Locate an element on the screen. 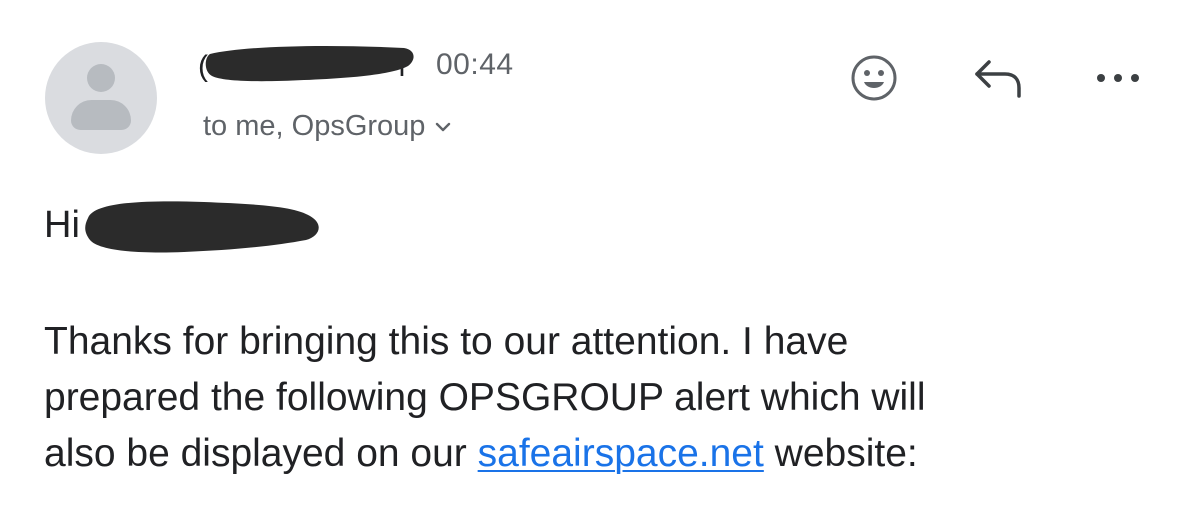  chevron-down-icon is located at coordinates (443, 126).